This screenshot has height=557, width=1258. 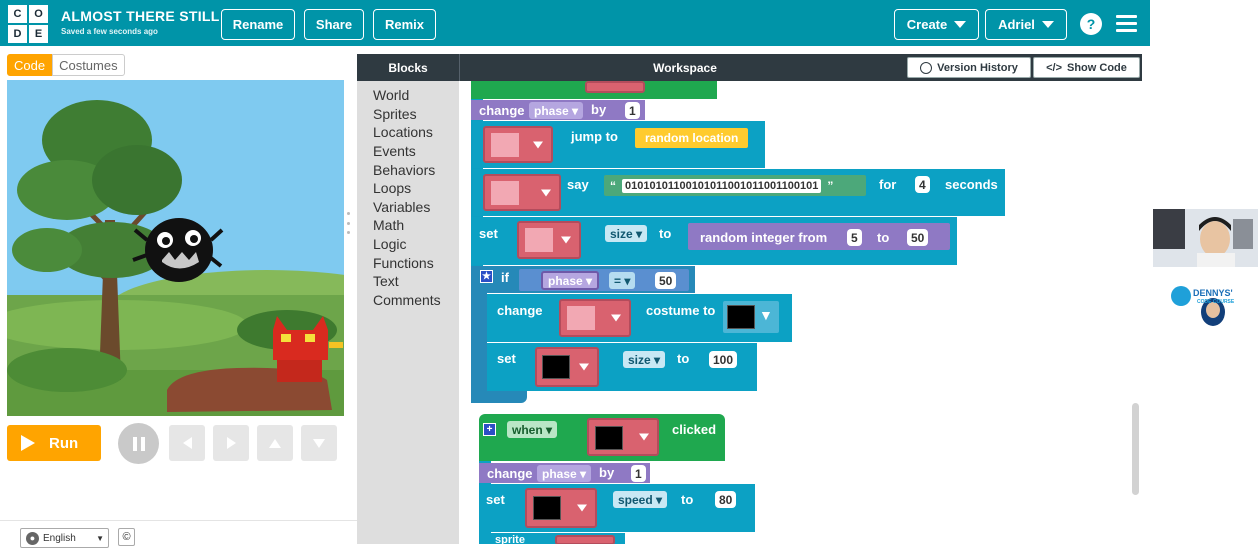 What do you see at coordinates (64, 443) in the screenshot?
I see `run-label: Run` at bounding box center [64, 443].